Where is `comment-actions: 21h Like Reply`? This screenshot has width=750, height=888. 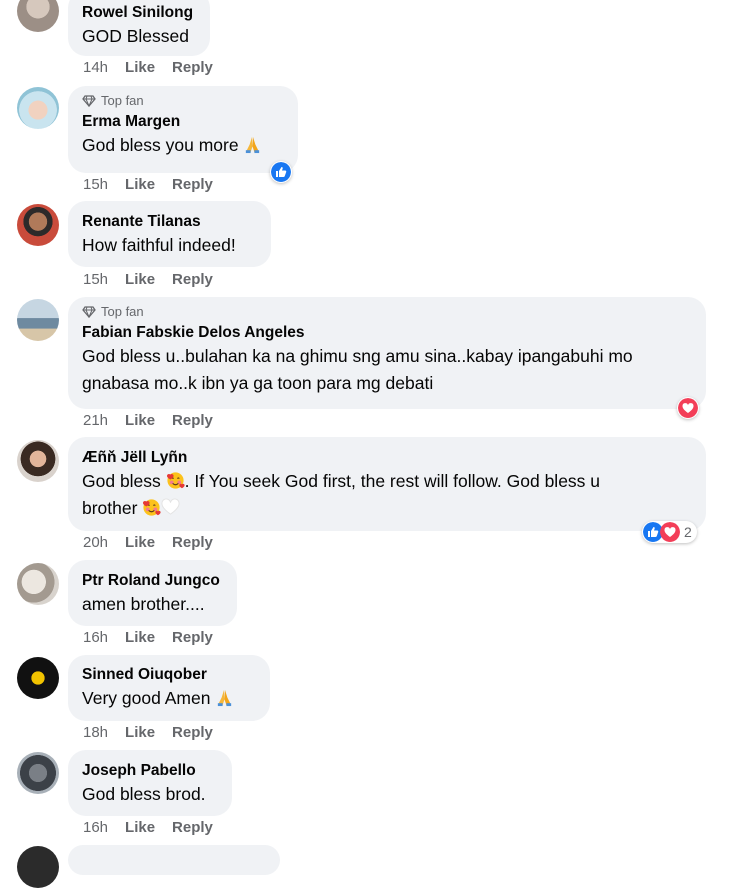 comment-actions: 21h Like Reply is located at coordinates (148, 420).